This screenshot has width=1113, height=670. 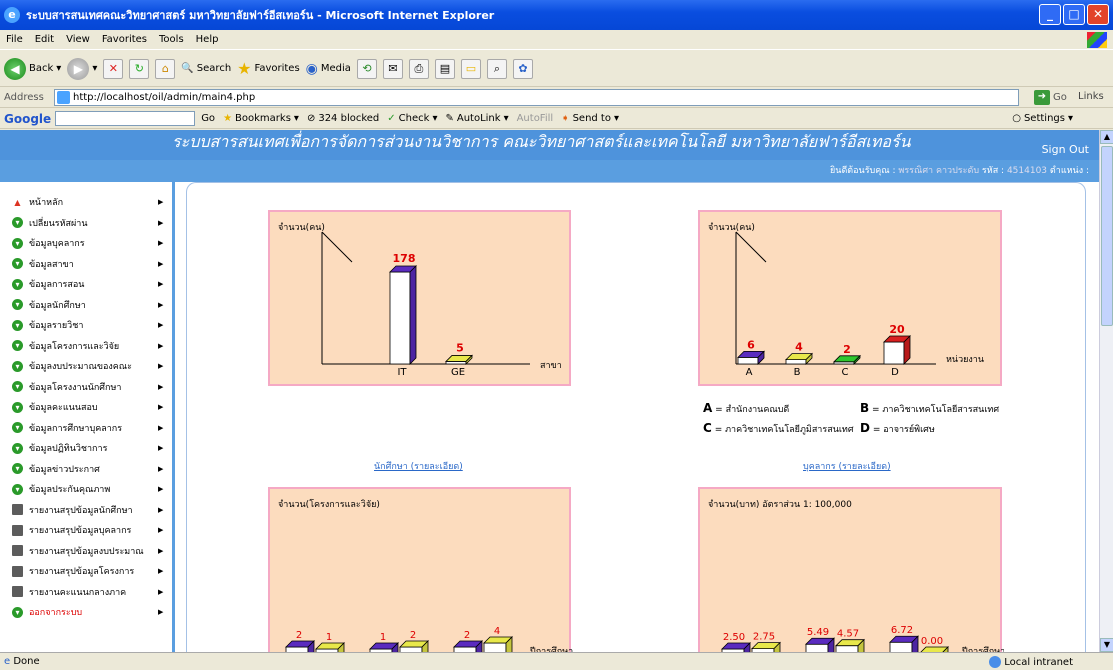 I want to click on sign-out-link: Sign Out, so click(x=1065, y=150).